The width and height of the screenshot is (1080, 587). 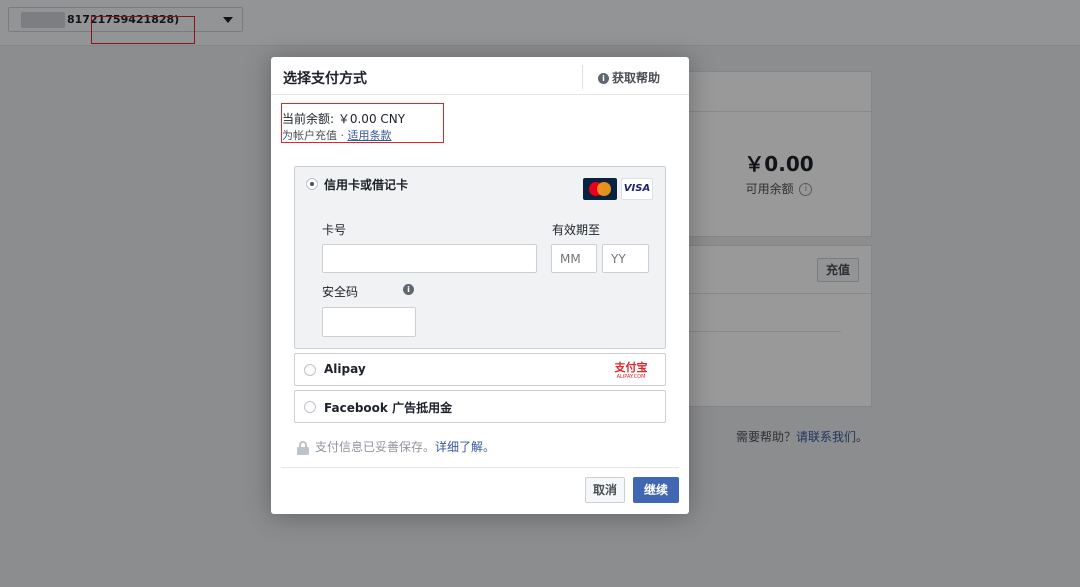 What do you see at coordinates (344, 119) in the screenshot?
I see `current-balance: 当前余额: ￥0.00 CNY` at bounding box center [344, 119].